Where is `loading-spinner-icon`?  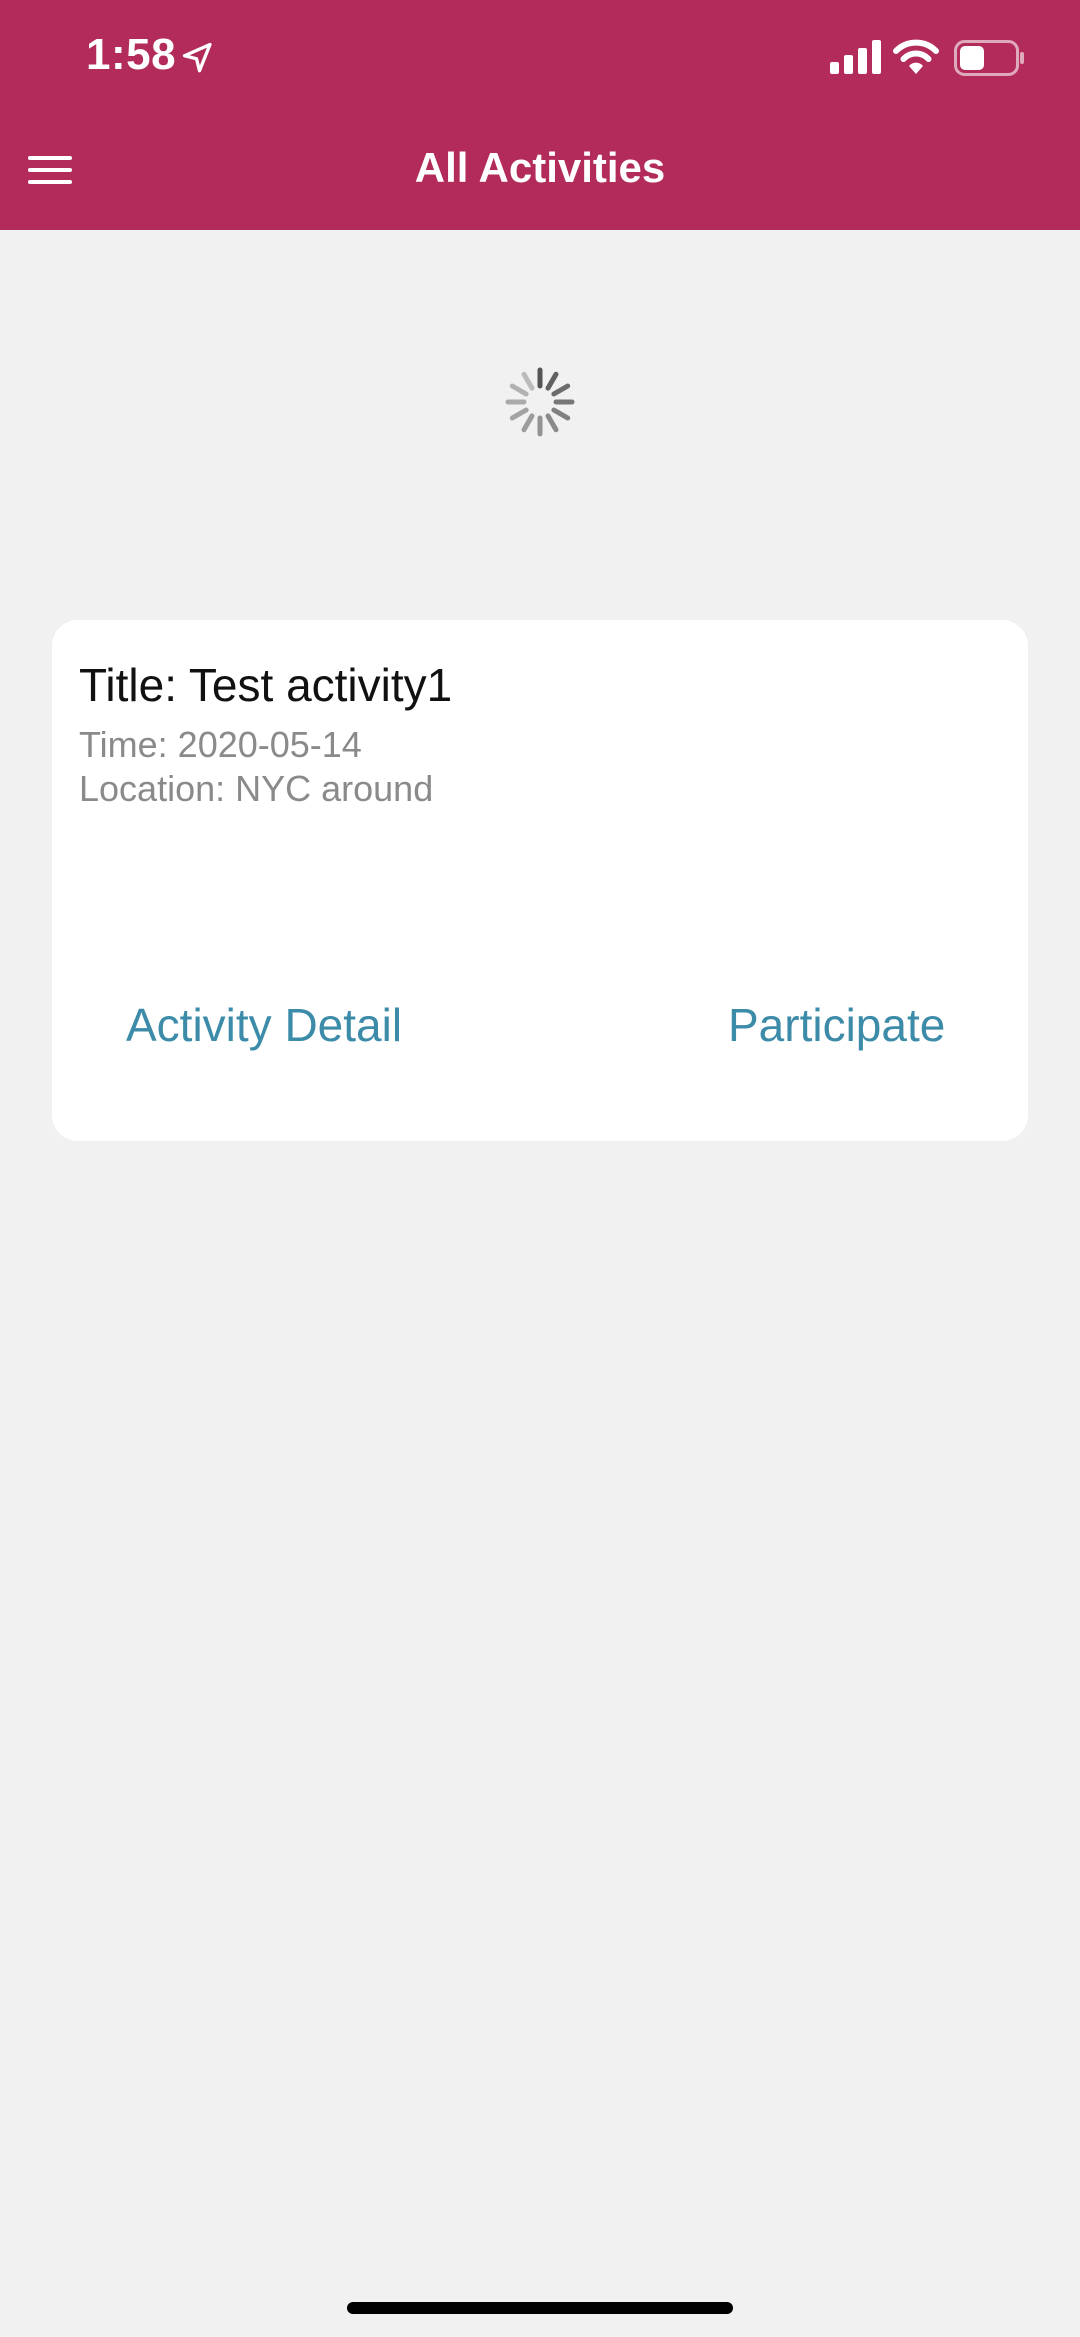
loading-spinner-icon is located at coordinates (540, 402).